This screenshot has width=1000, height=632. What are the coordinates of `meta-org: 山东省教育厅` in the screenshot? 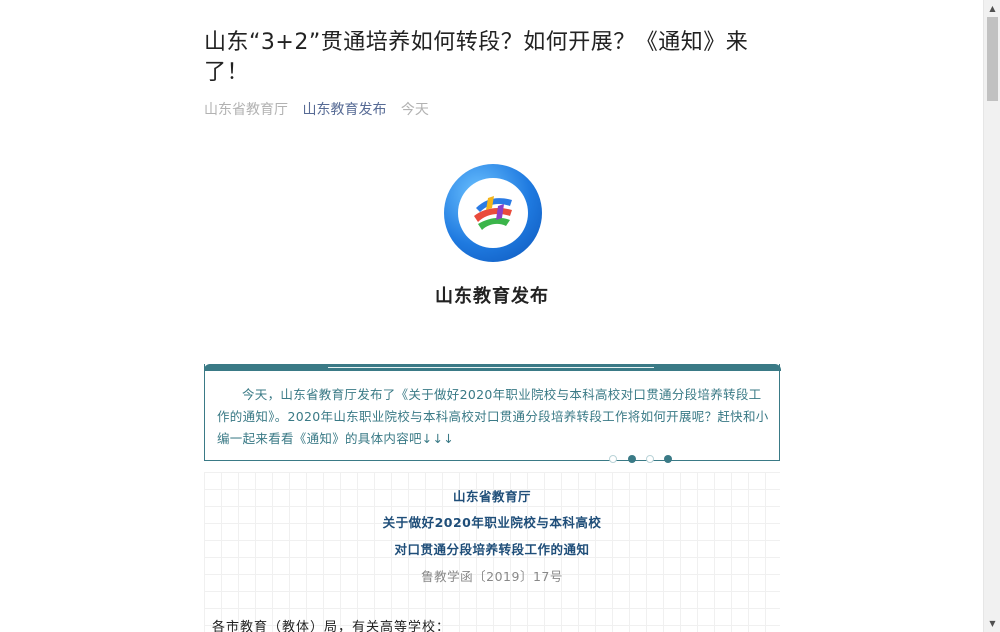 It's located at (246, 110).